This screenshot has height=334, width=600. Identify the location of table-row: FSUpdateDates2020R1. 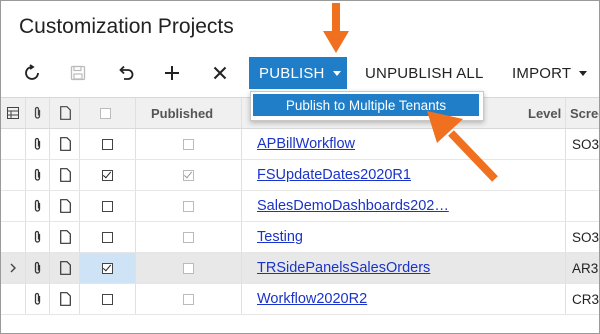
(300, 175).